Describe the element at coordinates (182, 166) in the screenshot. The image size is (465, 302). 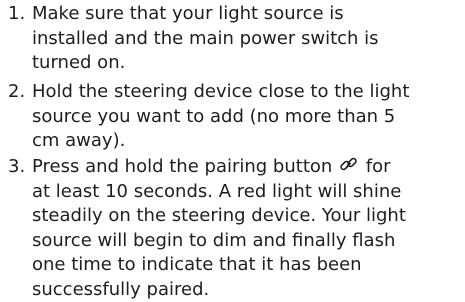
I see `step-text-before-icon: Press and hold the pairing button` at that location.